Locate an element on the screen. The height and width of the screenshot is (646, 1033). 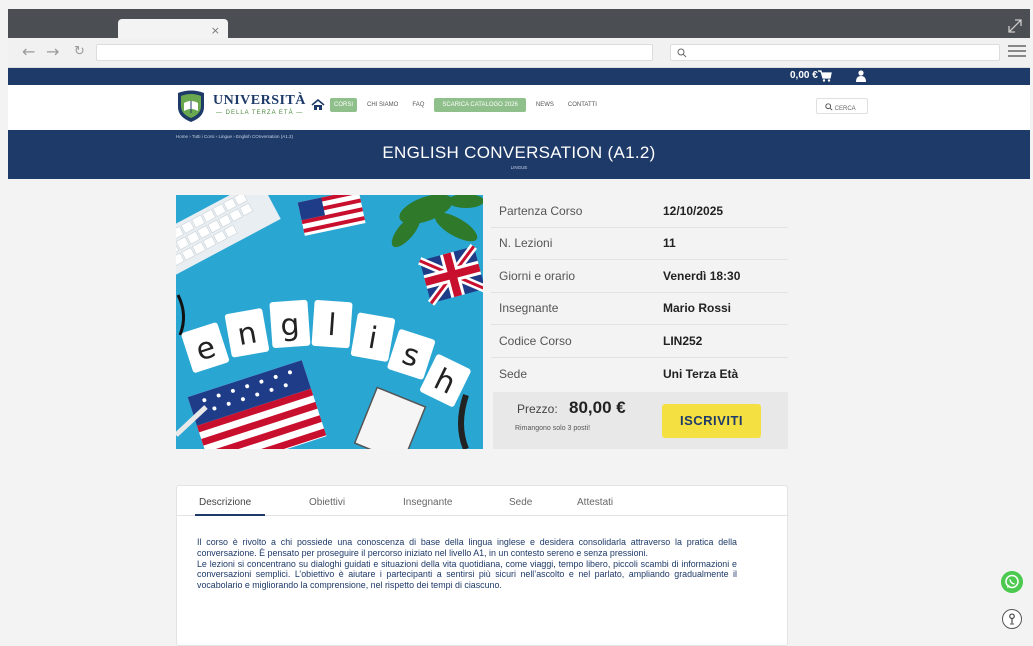
nav-item-scarica-catalogo: SCARICA CATALOGO 2026 is located at coordinates (480, 105).